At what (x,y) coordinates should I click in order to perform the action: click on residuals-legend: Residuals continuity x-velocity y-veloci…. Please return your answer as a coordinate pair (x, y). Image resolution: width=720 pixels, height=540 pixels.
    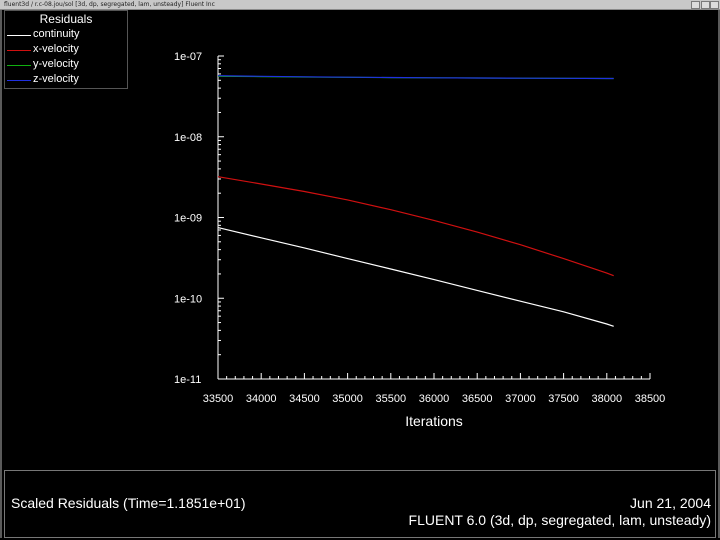
    Looking at the image, I should click on (66, 49).